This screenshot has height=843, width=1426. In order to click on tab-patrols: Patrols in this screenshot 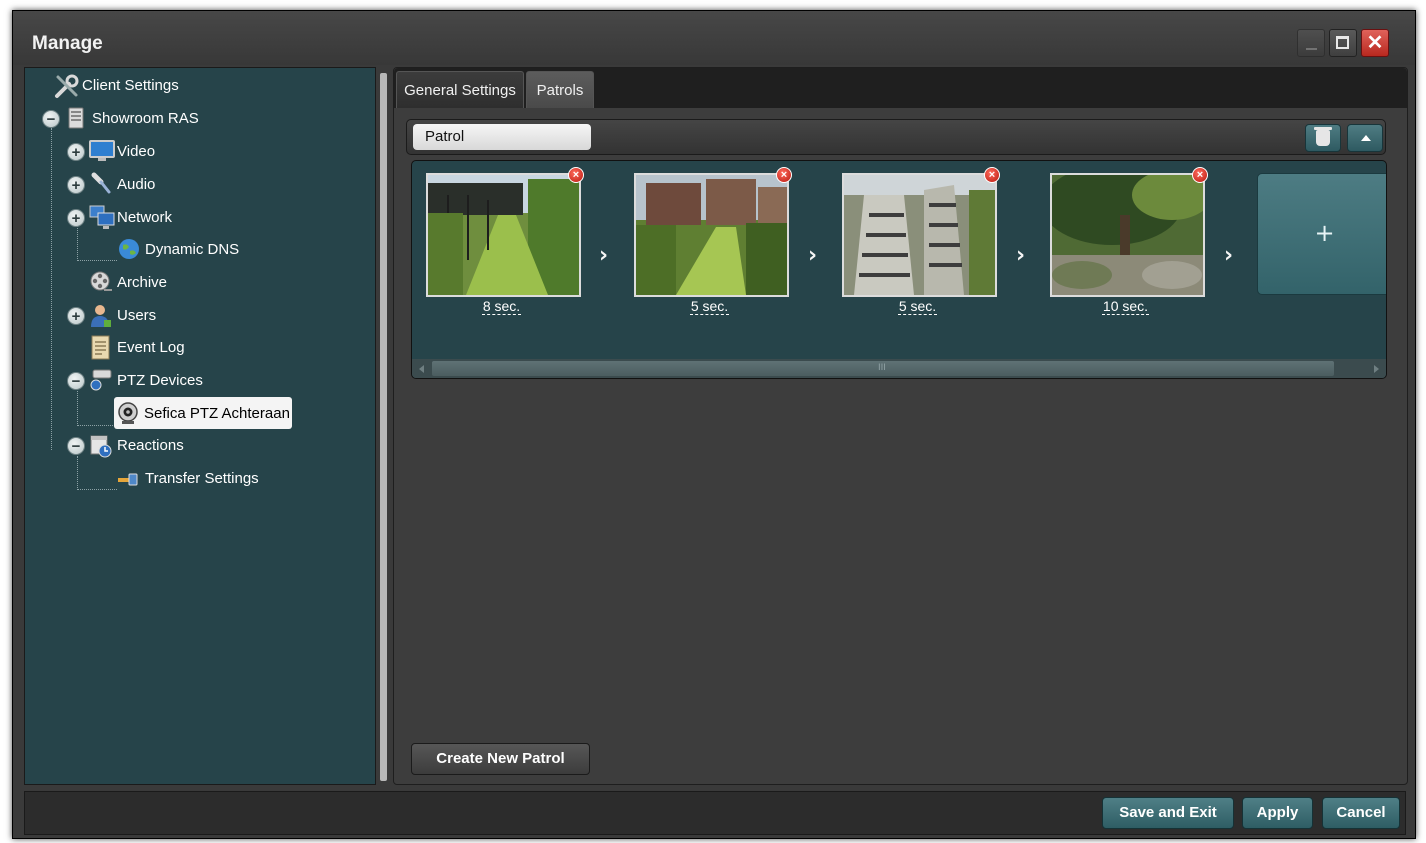, I will do `click(560, 89)`.